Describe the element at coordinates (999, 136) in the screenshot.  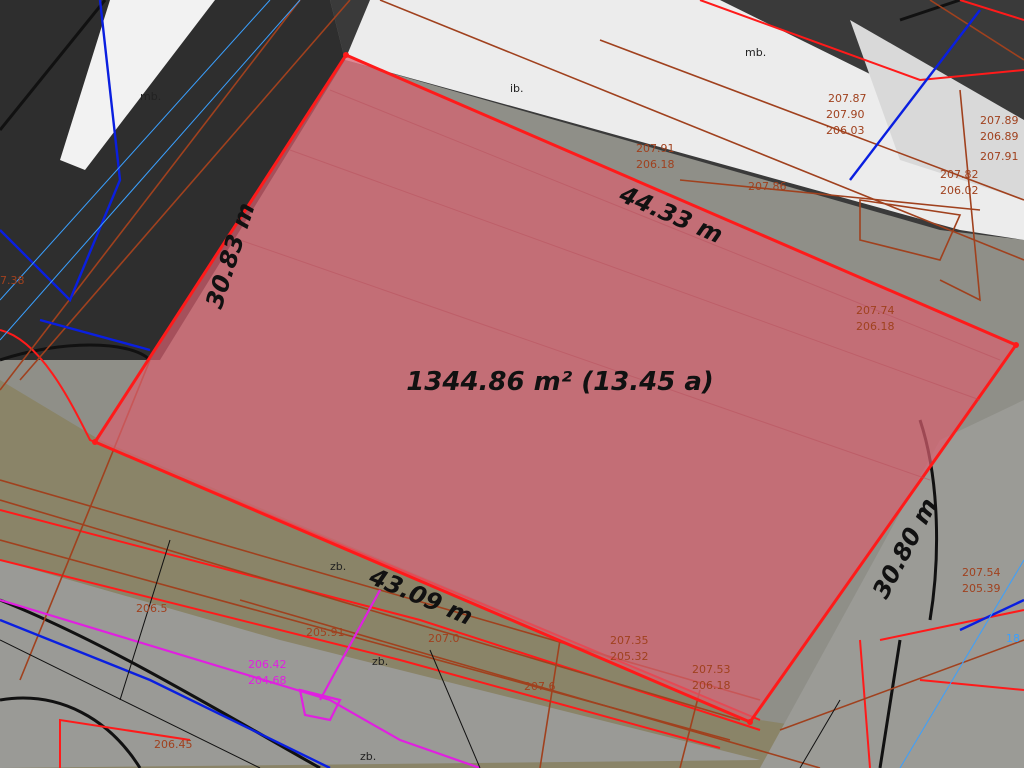
I see `elevation-label: 206.89` at that location.